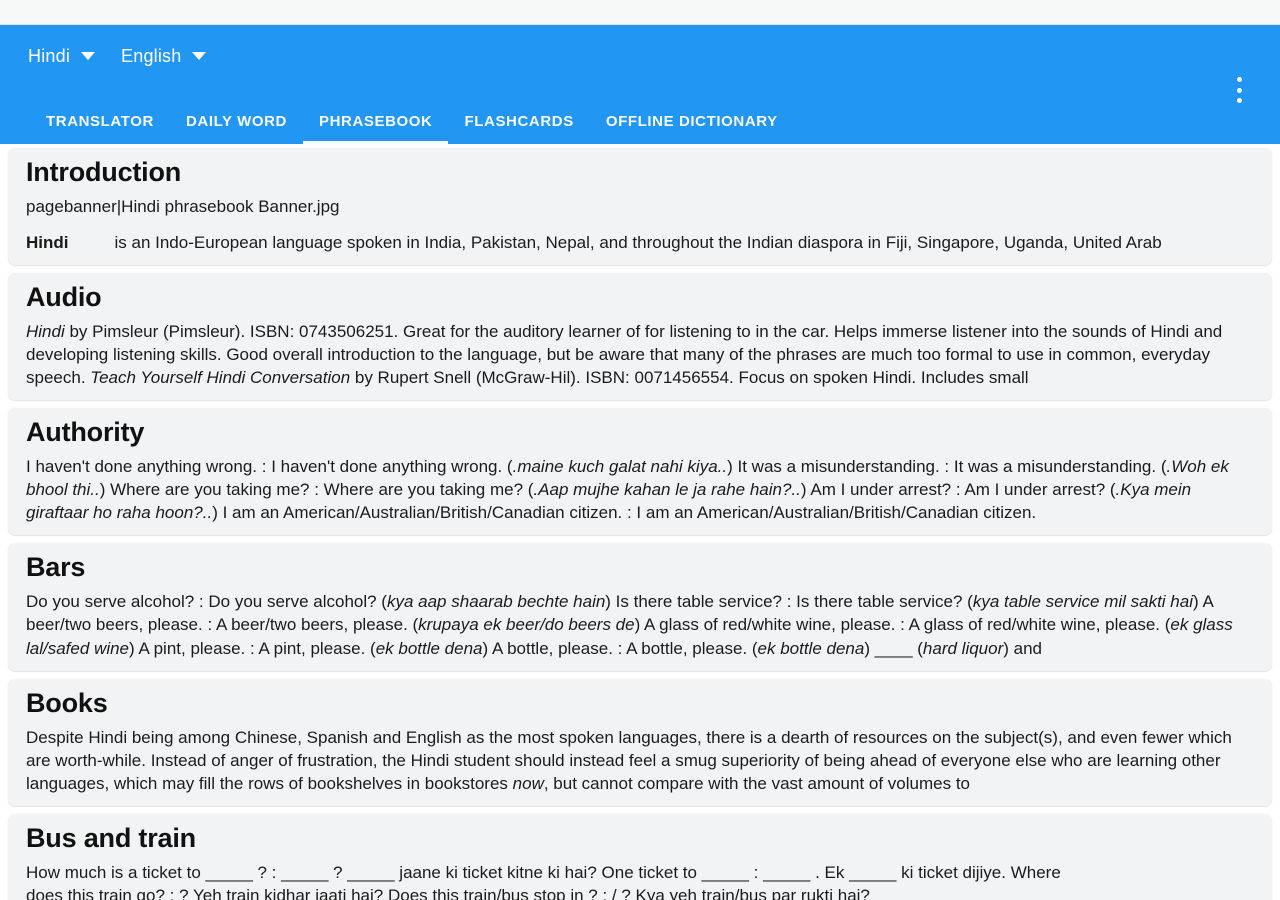 The image size is (1280, 900). I want to click on section-body: I haven't done anything wrong., so click(627, 490).